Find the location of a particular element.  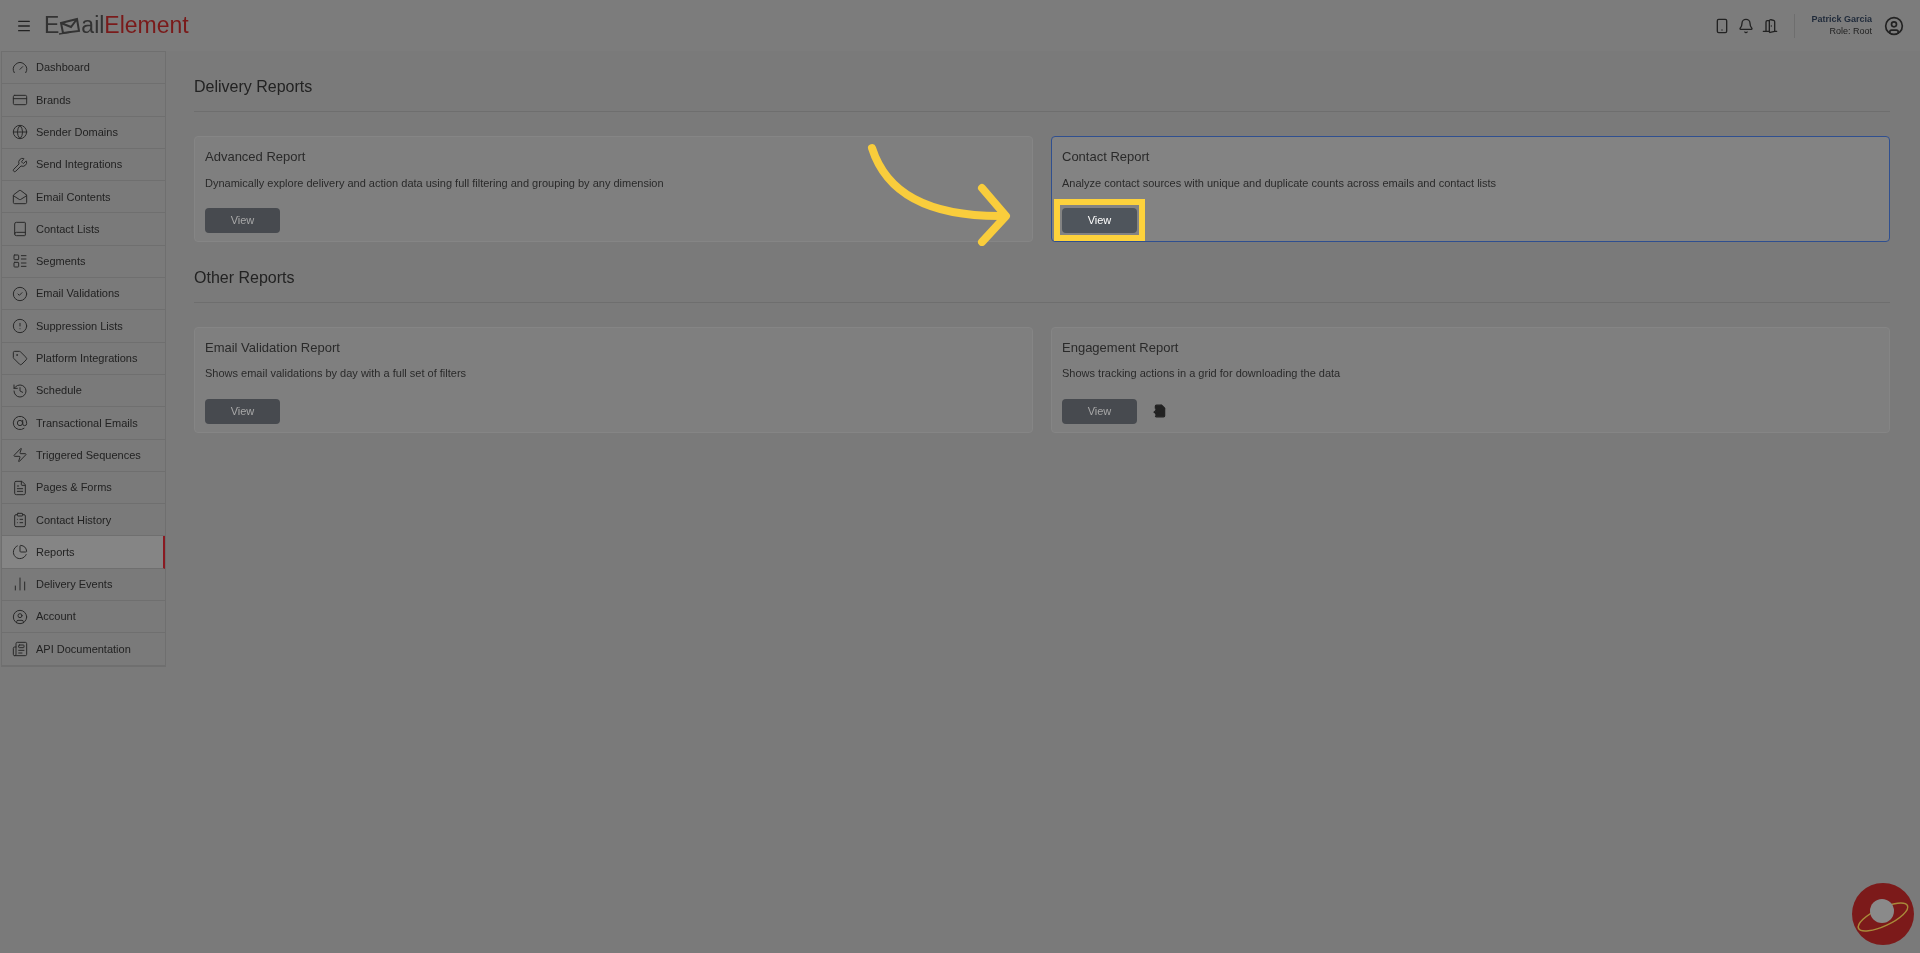

user-icon is located at coordinates (20, 616).